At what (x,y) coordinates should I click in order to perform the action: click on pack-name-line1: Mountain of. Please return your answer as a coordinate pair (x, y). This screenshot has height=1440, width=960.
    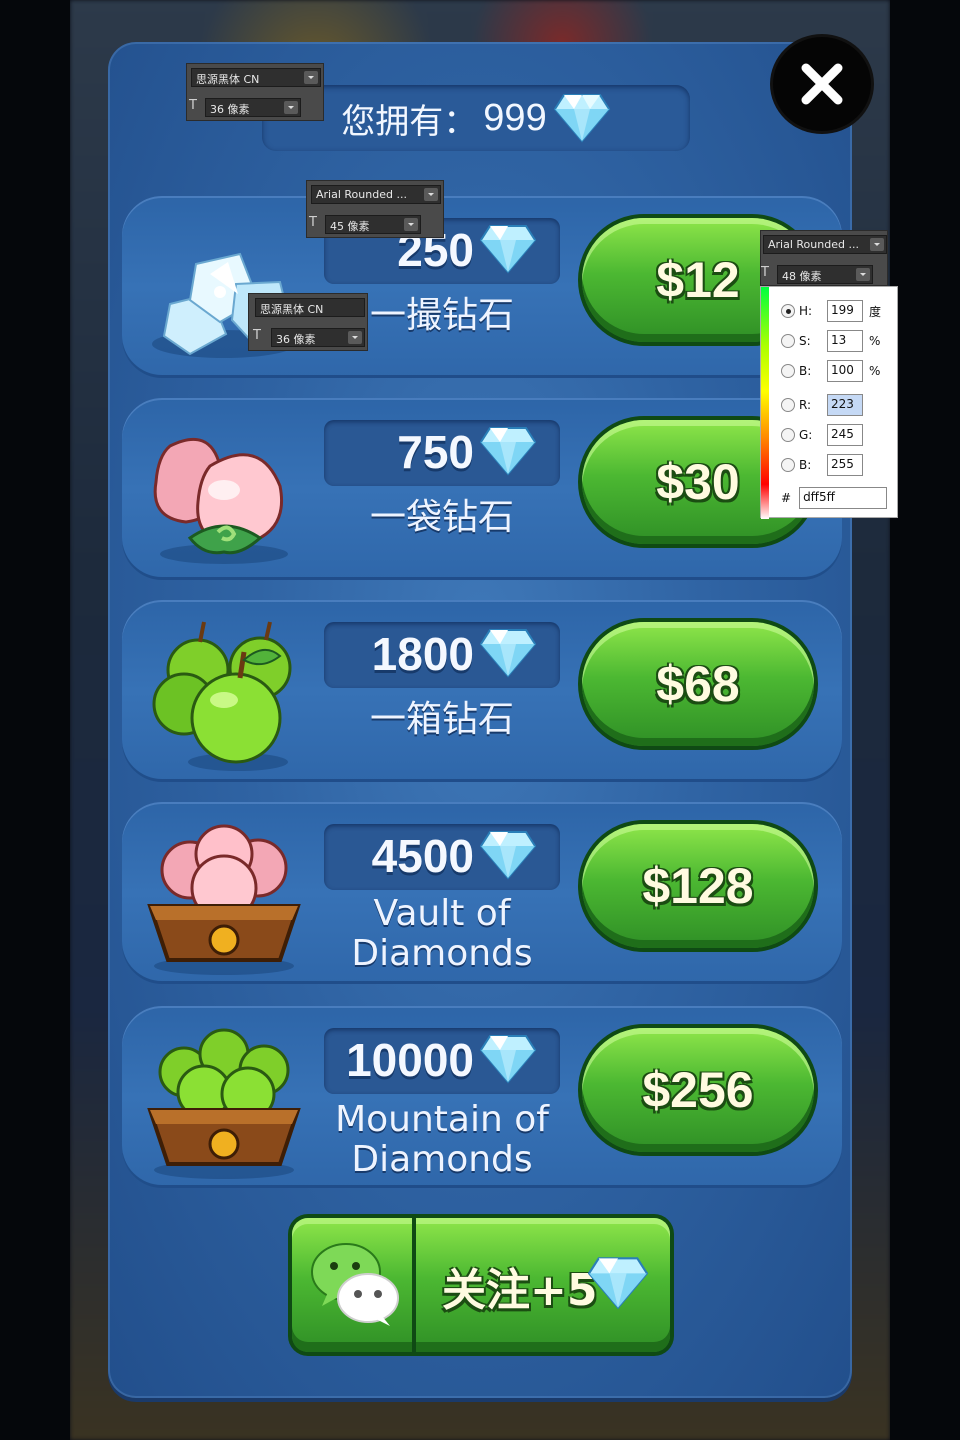
    Looking at the image, I should click on (442, 1119).